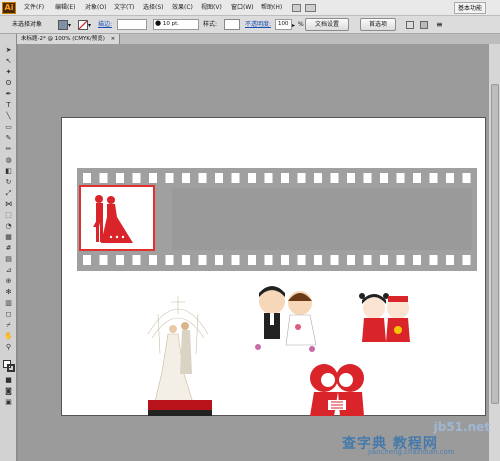  What do you see at coordinates (8, 50) in the screenshot?
I see `selection-tool-icon: ➤` at bounding box center [8, 50].